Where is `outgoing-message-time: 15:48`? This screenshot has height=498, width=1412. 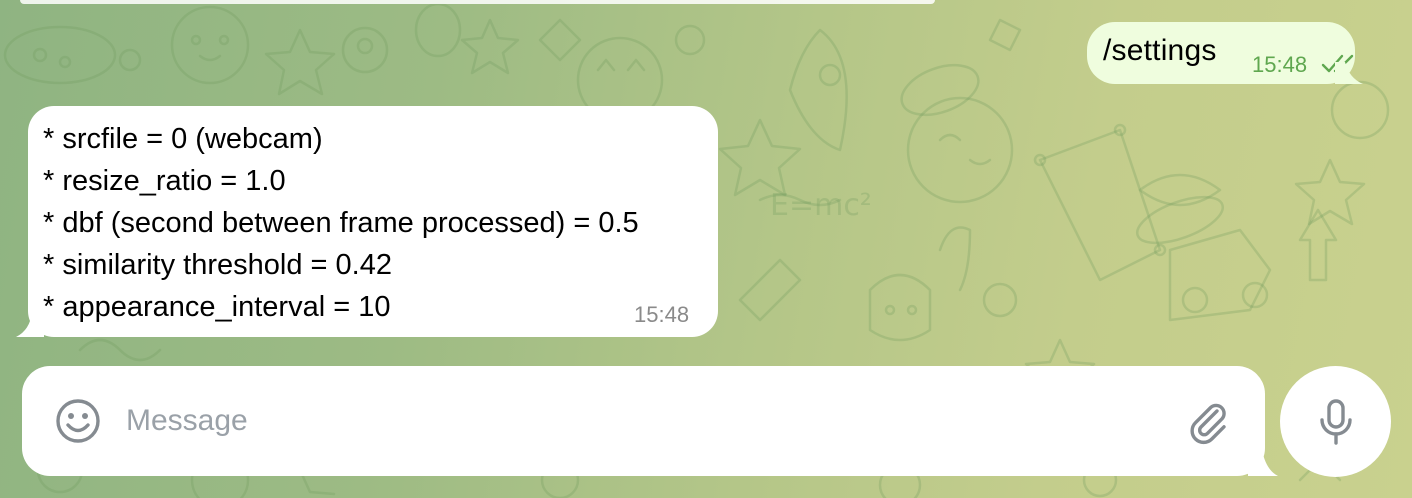
outgoing-message-time: 15:48 is located at coordinates (1280, 64).